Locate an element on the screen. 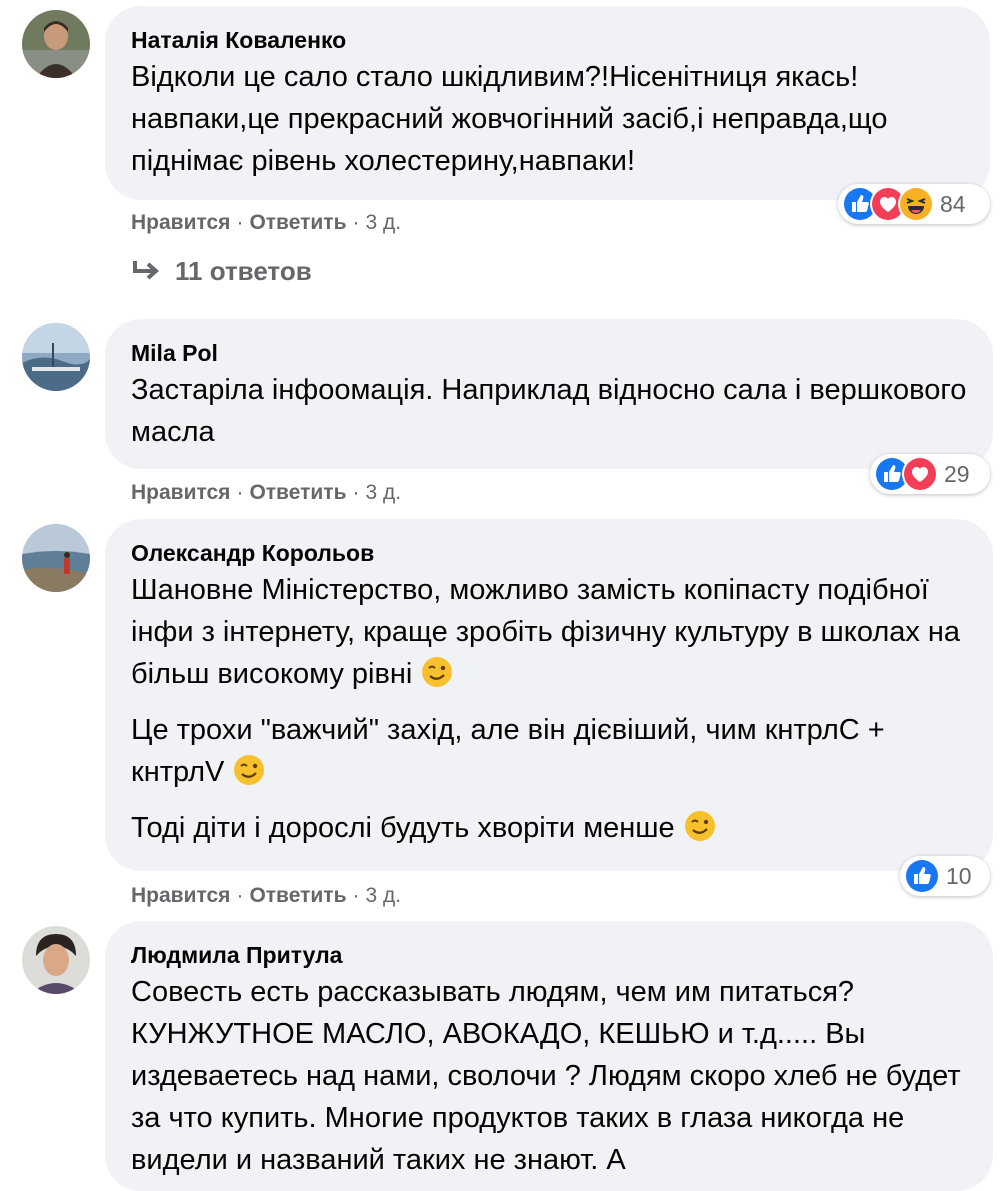  haha-reaction-icon is located at coordinates (916, 204).